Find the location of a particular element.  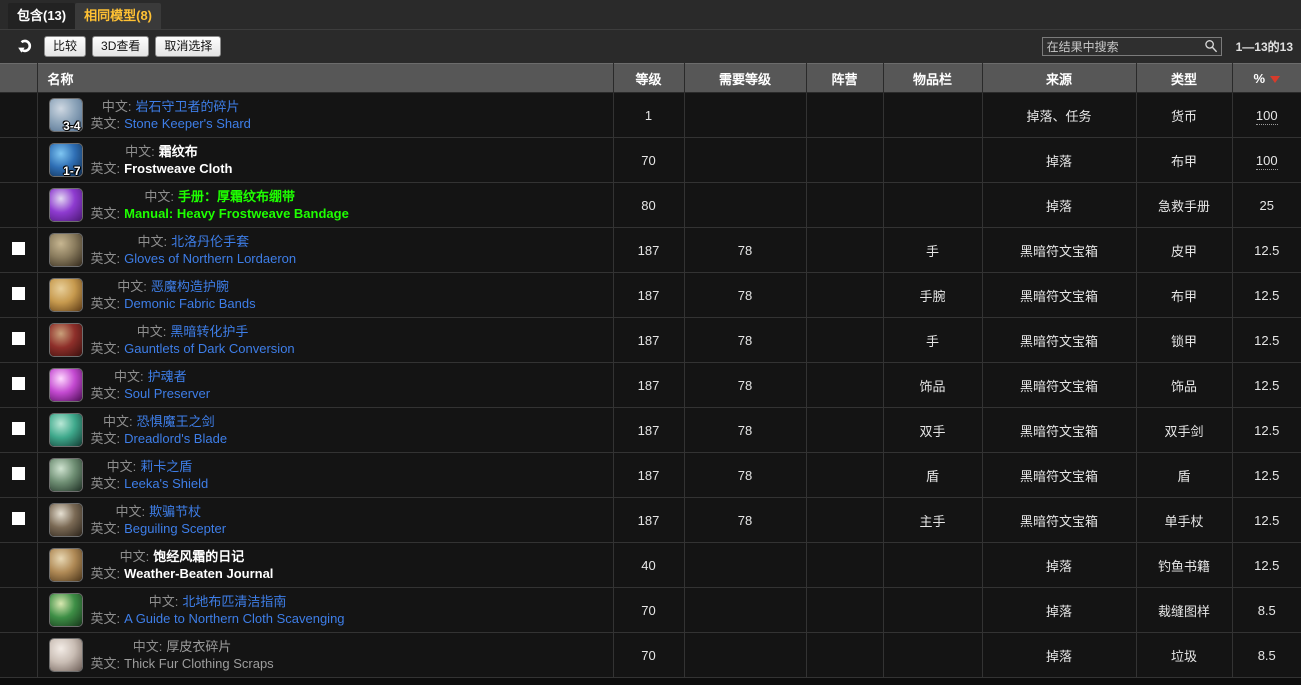

column-required-level: 需要等级 is located at coordinates (745, 78).